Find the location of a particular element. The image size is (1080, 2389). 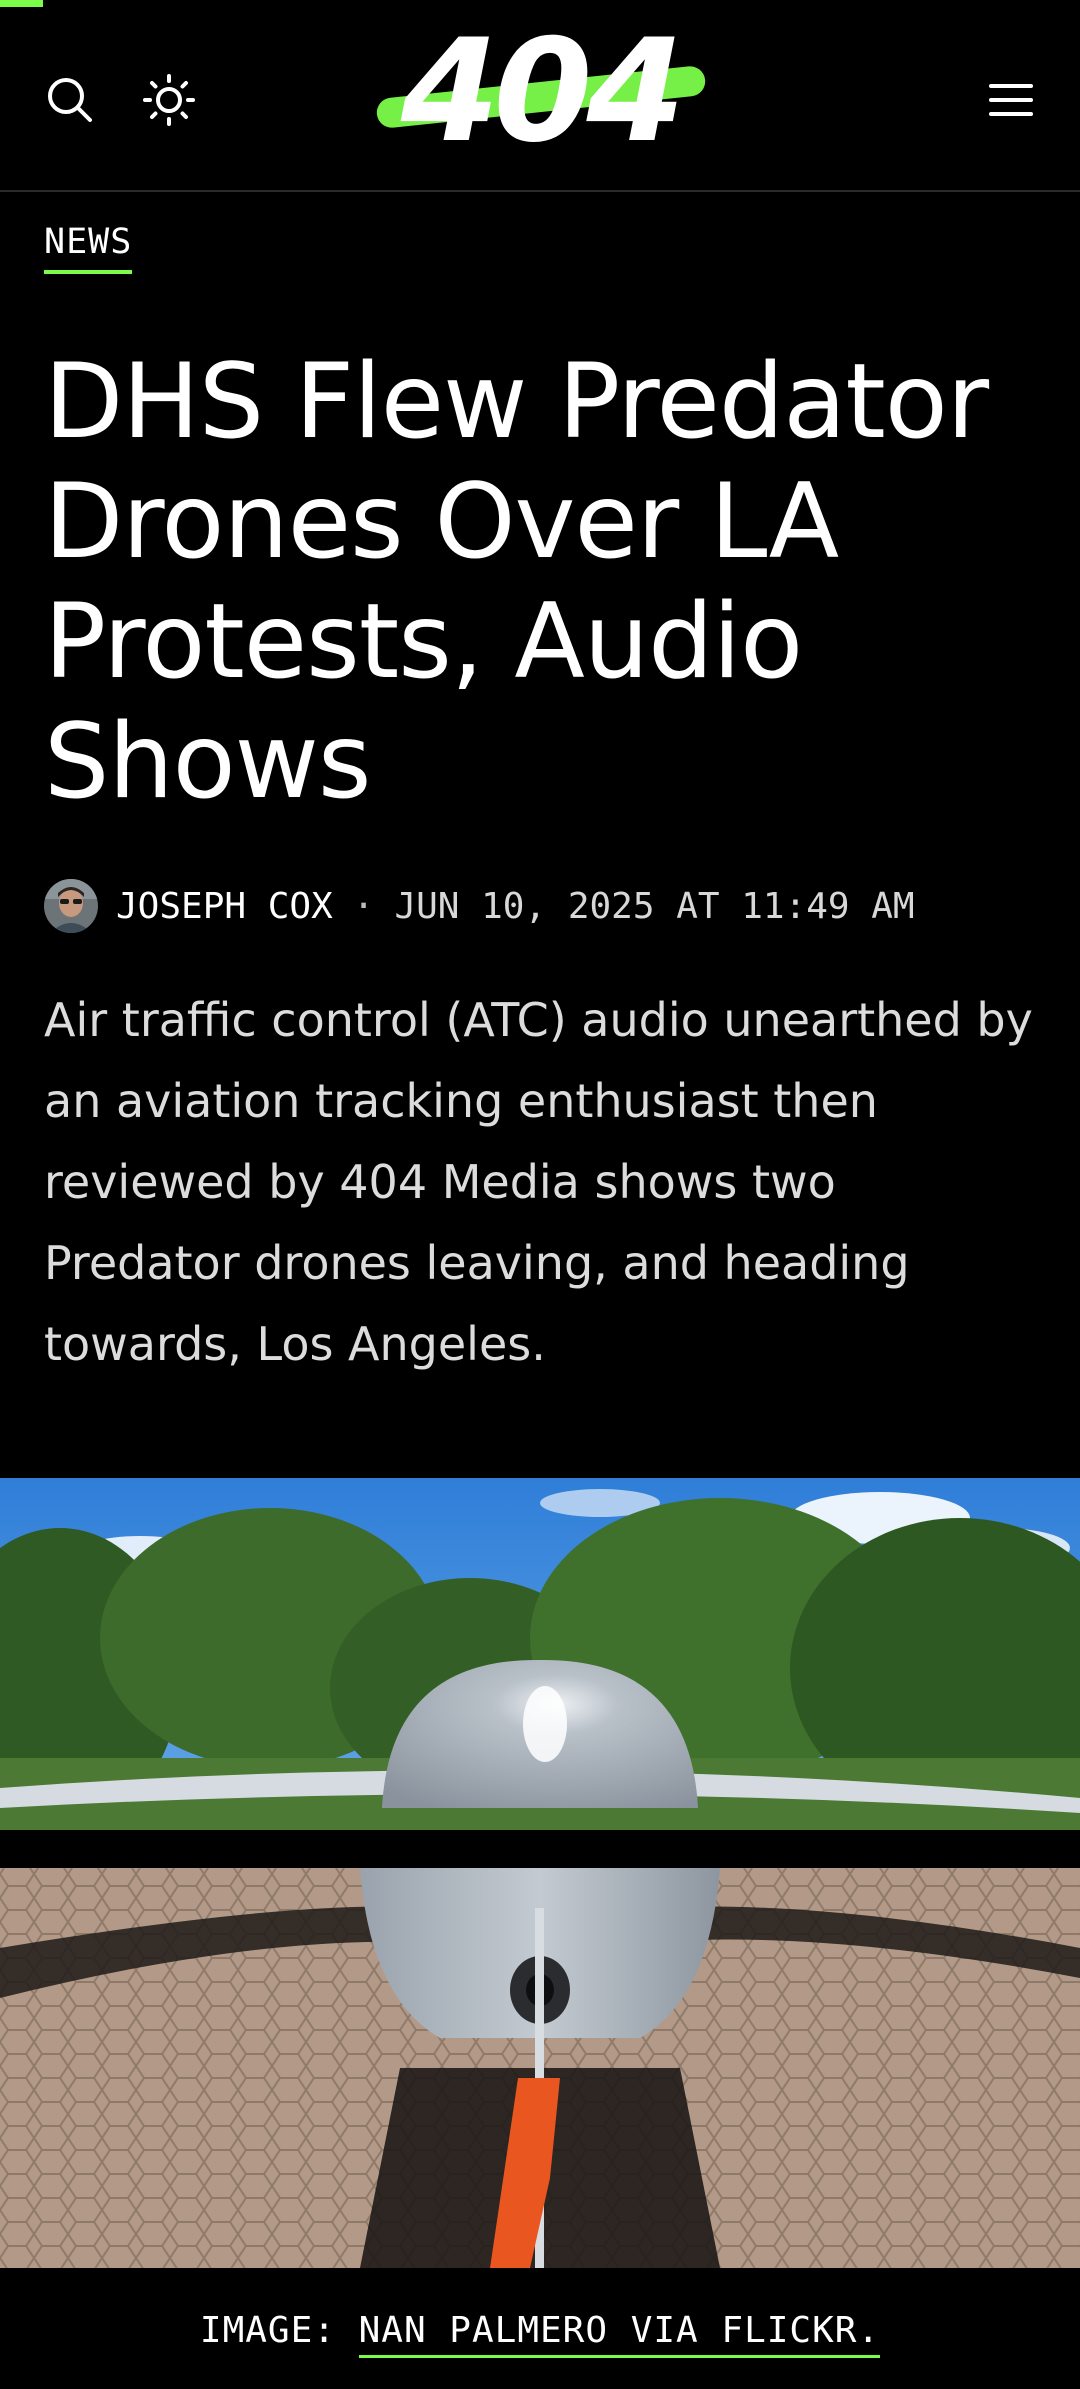

author-name: JOSEPH COX is located at coordinates (224, 906).